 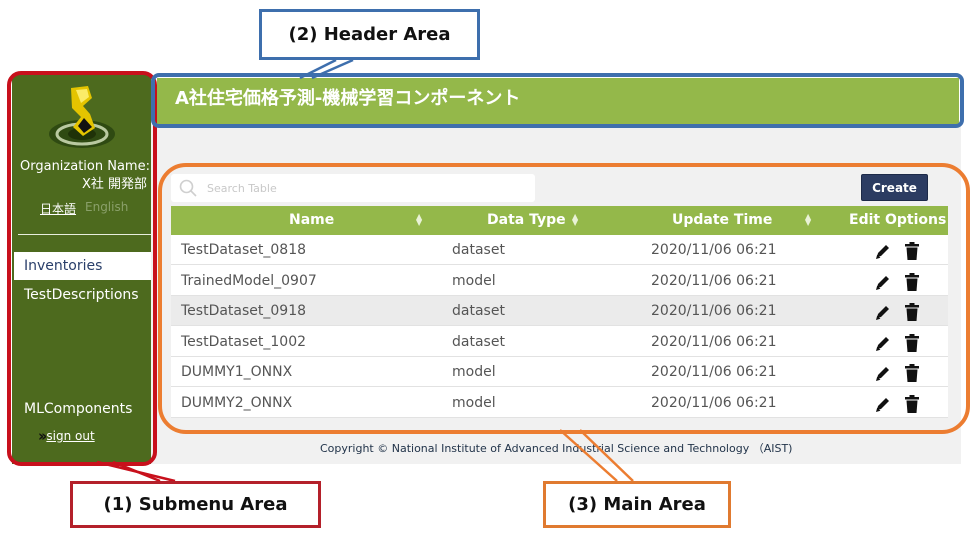 I want to click on app-logo, so click(x=82, y=116).